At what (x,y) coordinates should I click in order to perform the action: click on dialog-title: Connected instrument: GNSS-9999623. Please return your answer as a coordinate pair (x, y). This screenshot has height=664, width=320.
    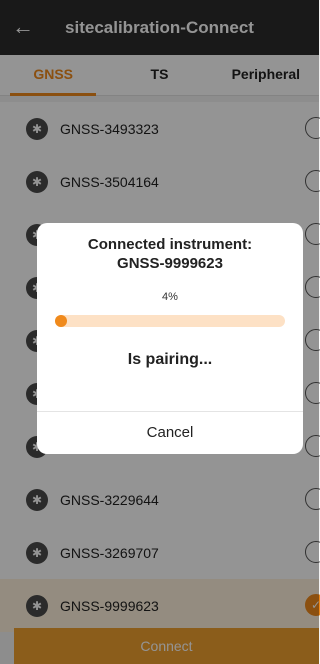
    Looking at the image, I should click on (170, 254).